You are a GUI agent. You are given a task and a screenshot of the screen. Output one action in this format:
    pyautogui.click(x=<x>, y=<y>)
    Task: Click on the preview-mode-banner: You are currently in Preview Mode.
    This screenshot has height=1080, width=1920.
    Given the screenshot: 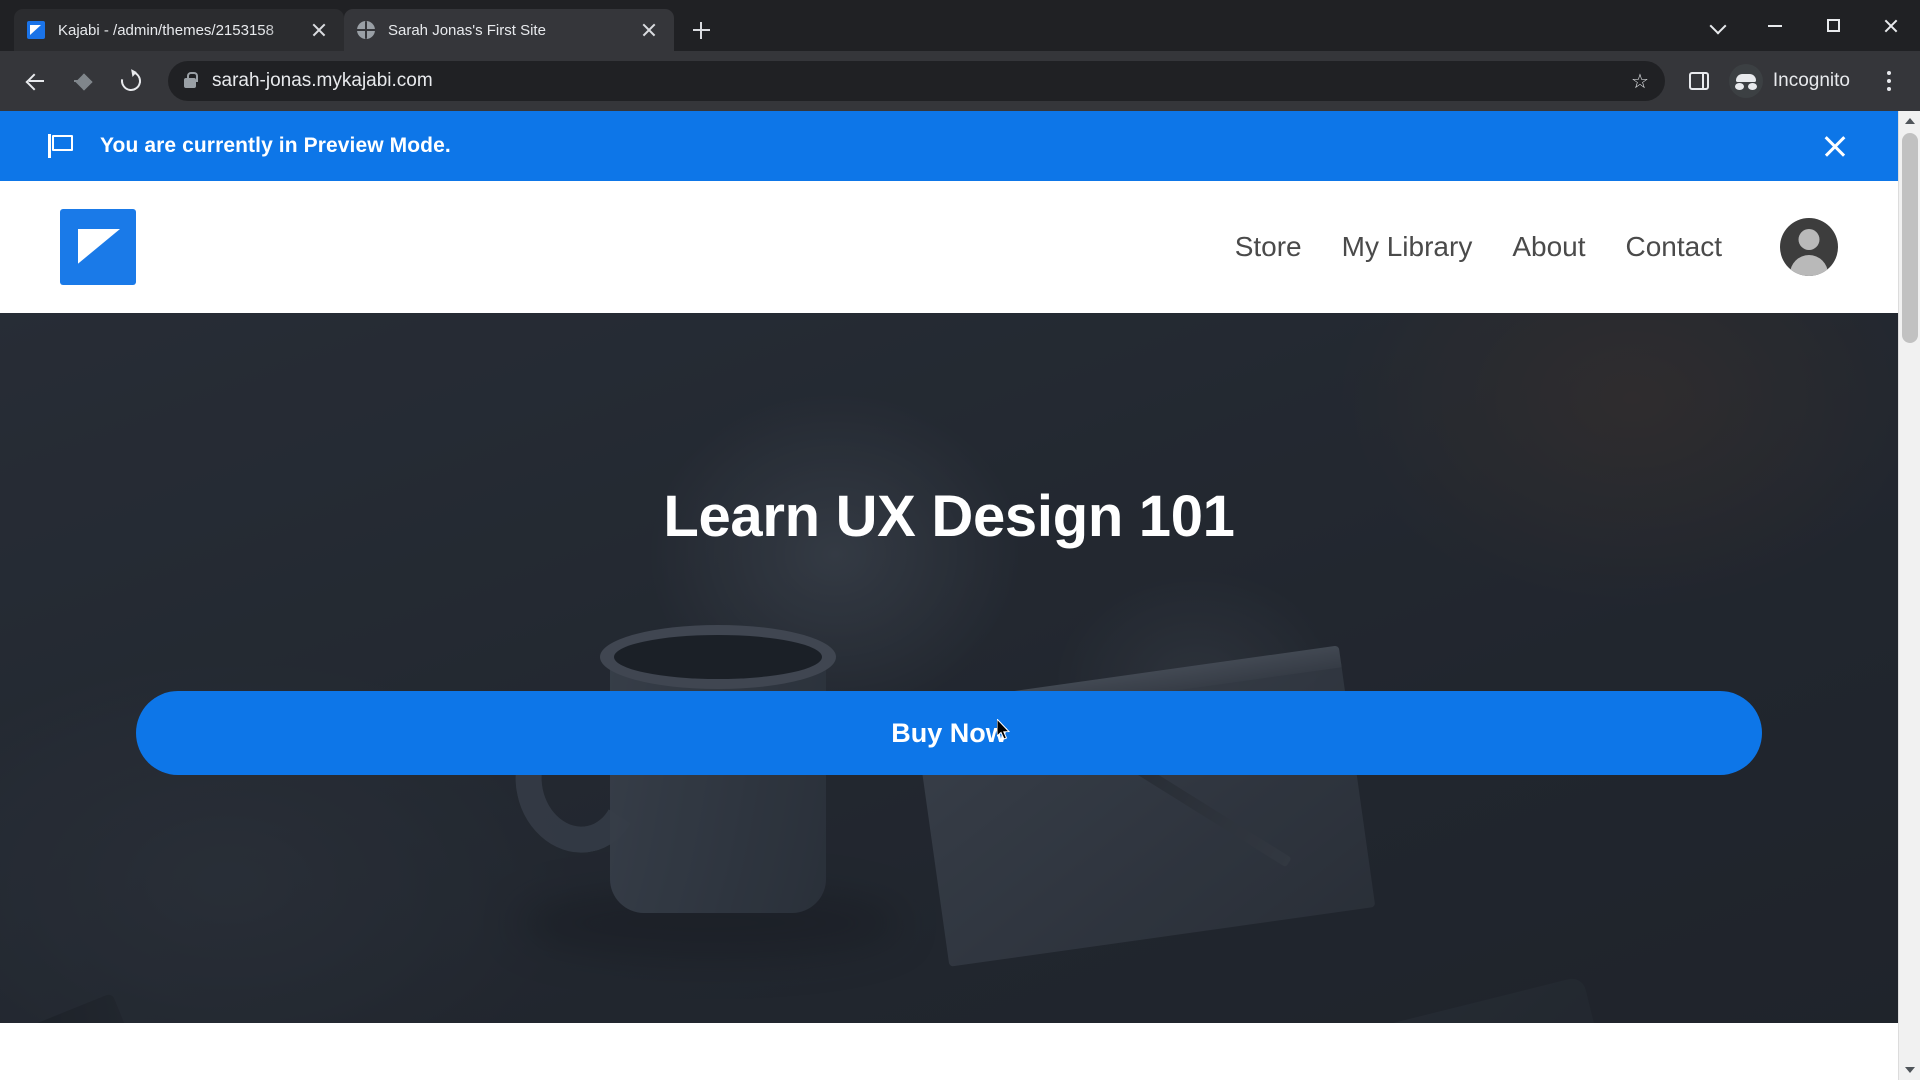 What is the action you would take?
    pyautogui.click(x=949, y=146)
    